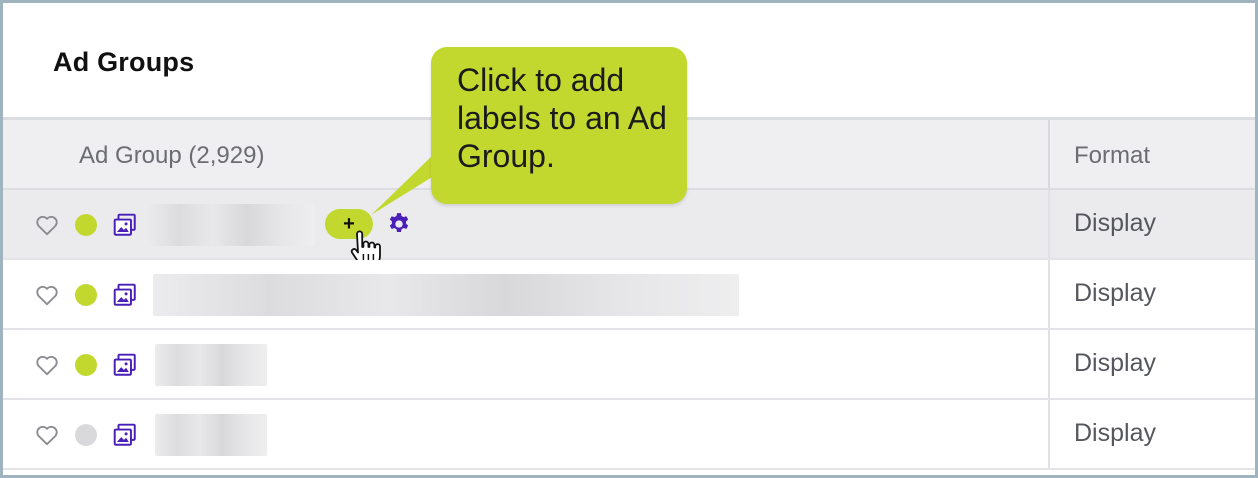  I want to click on column-header-format: Format, so click(1112, 156).